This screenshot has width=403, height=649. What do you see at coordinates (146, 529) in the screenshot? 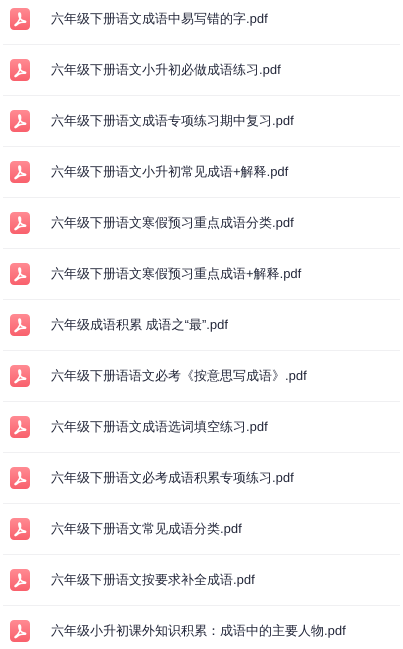
I see `file-name: 六年级下册语文常见成语分类.pdf` at bounding box center [146, 529].